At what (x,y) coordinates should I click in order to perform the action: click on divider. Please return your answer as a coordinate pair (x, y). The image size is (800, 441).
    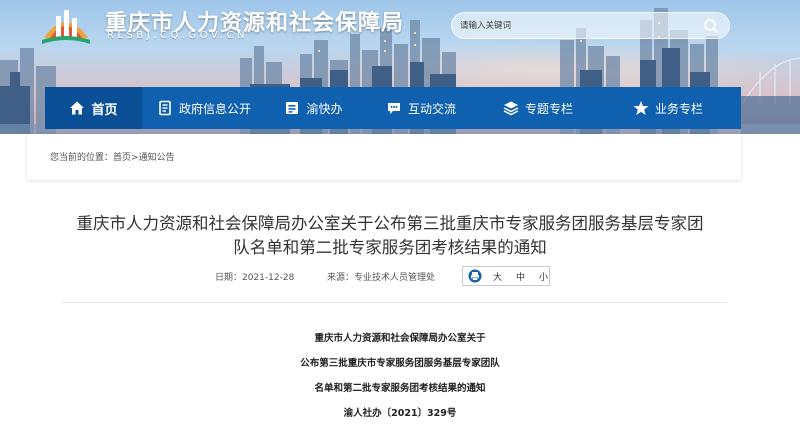
    Looking at the image, I should click on (394, 302).